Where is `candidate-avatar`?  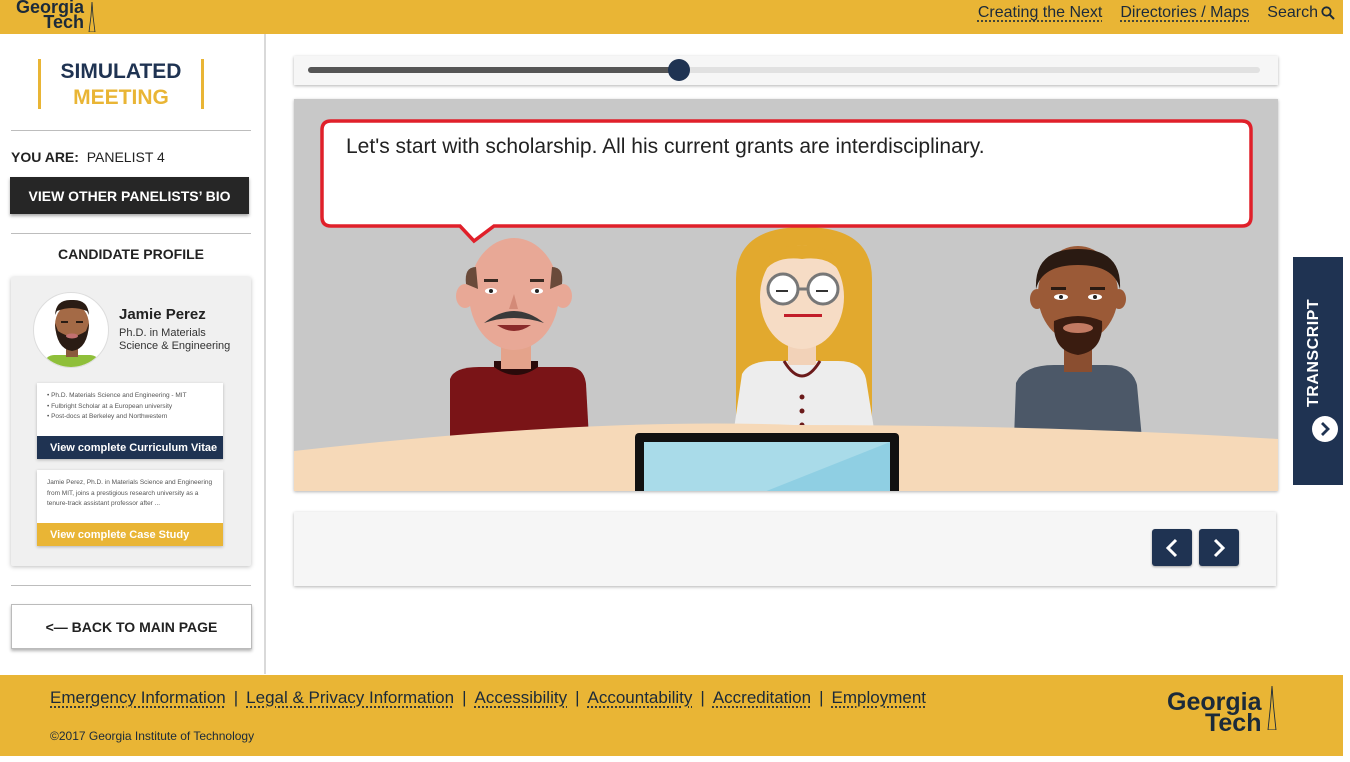
candidate-avatar is located at coordinates (71, 330).